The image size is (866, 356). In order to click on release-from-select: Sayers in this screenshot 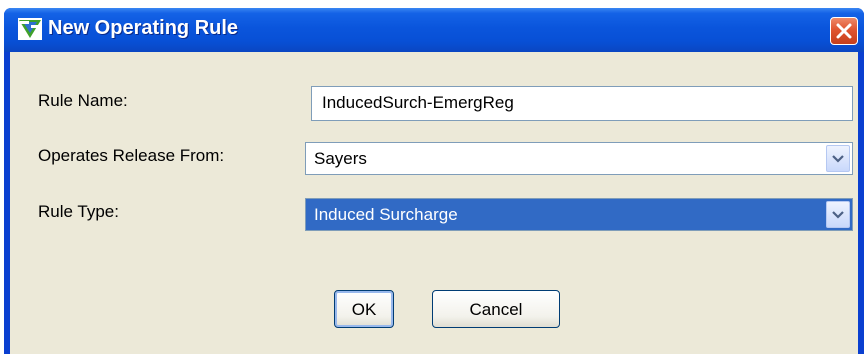, I will do `click(579, 158)`.